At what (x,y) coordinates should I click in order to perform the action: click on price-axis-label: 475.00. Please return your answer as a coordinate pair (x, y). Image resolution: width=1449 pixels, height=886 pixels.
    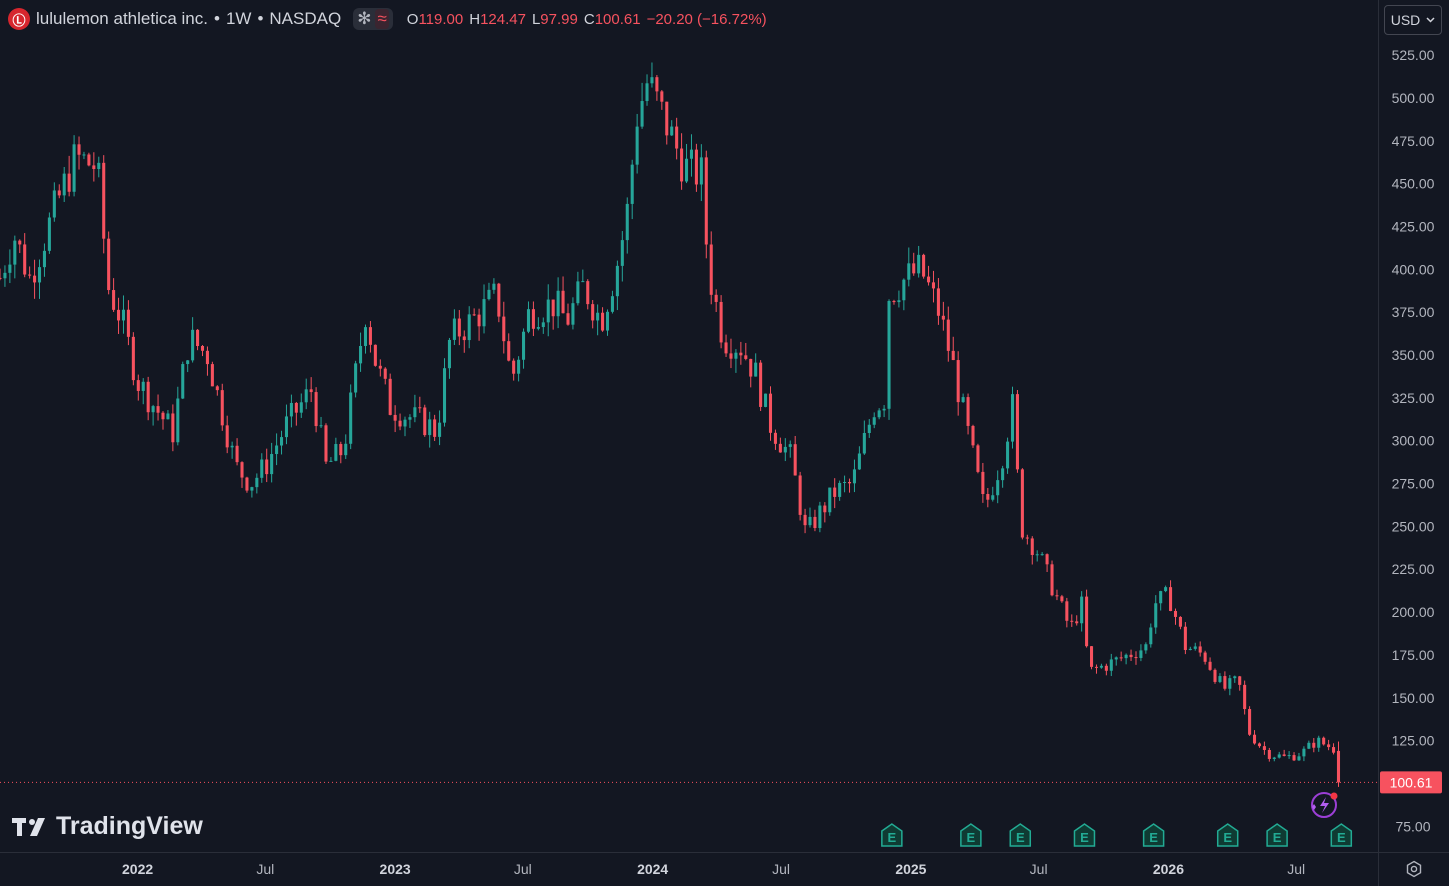
    Looking at the image, I should click on (1413, 141).